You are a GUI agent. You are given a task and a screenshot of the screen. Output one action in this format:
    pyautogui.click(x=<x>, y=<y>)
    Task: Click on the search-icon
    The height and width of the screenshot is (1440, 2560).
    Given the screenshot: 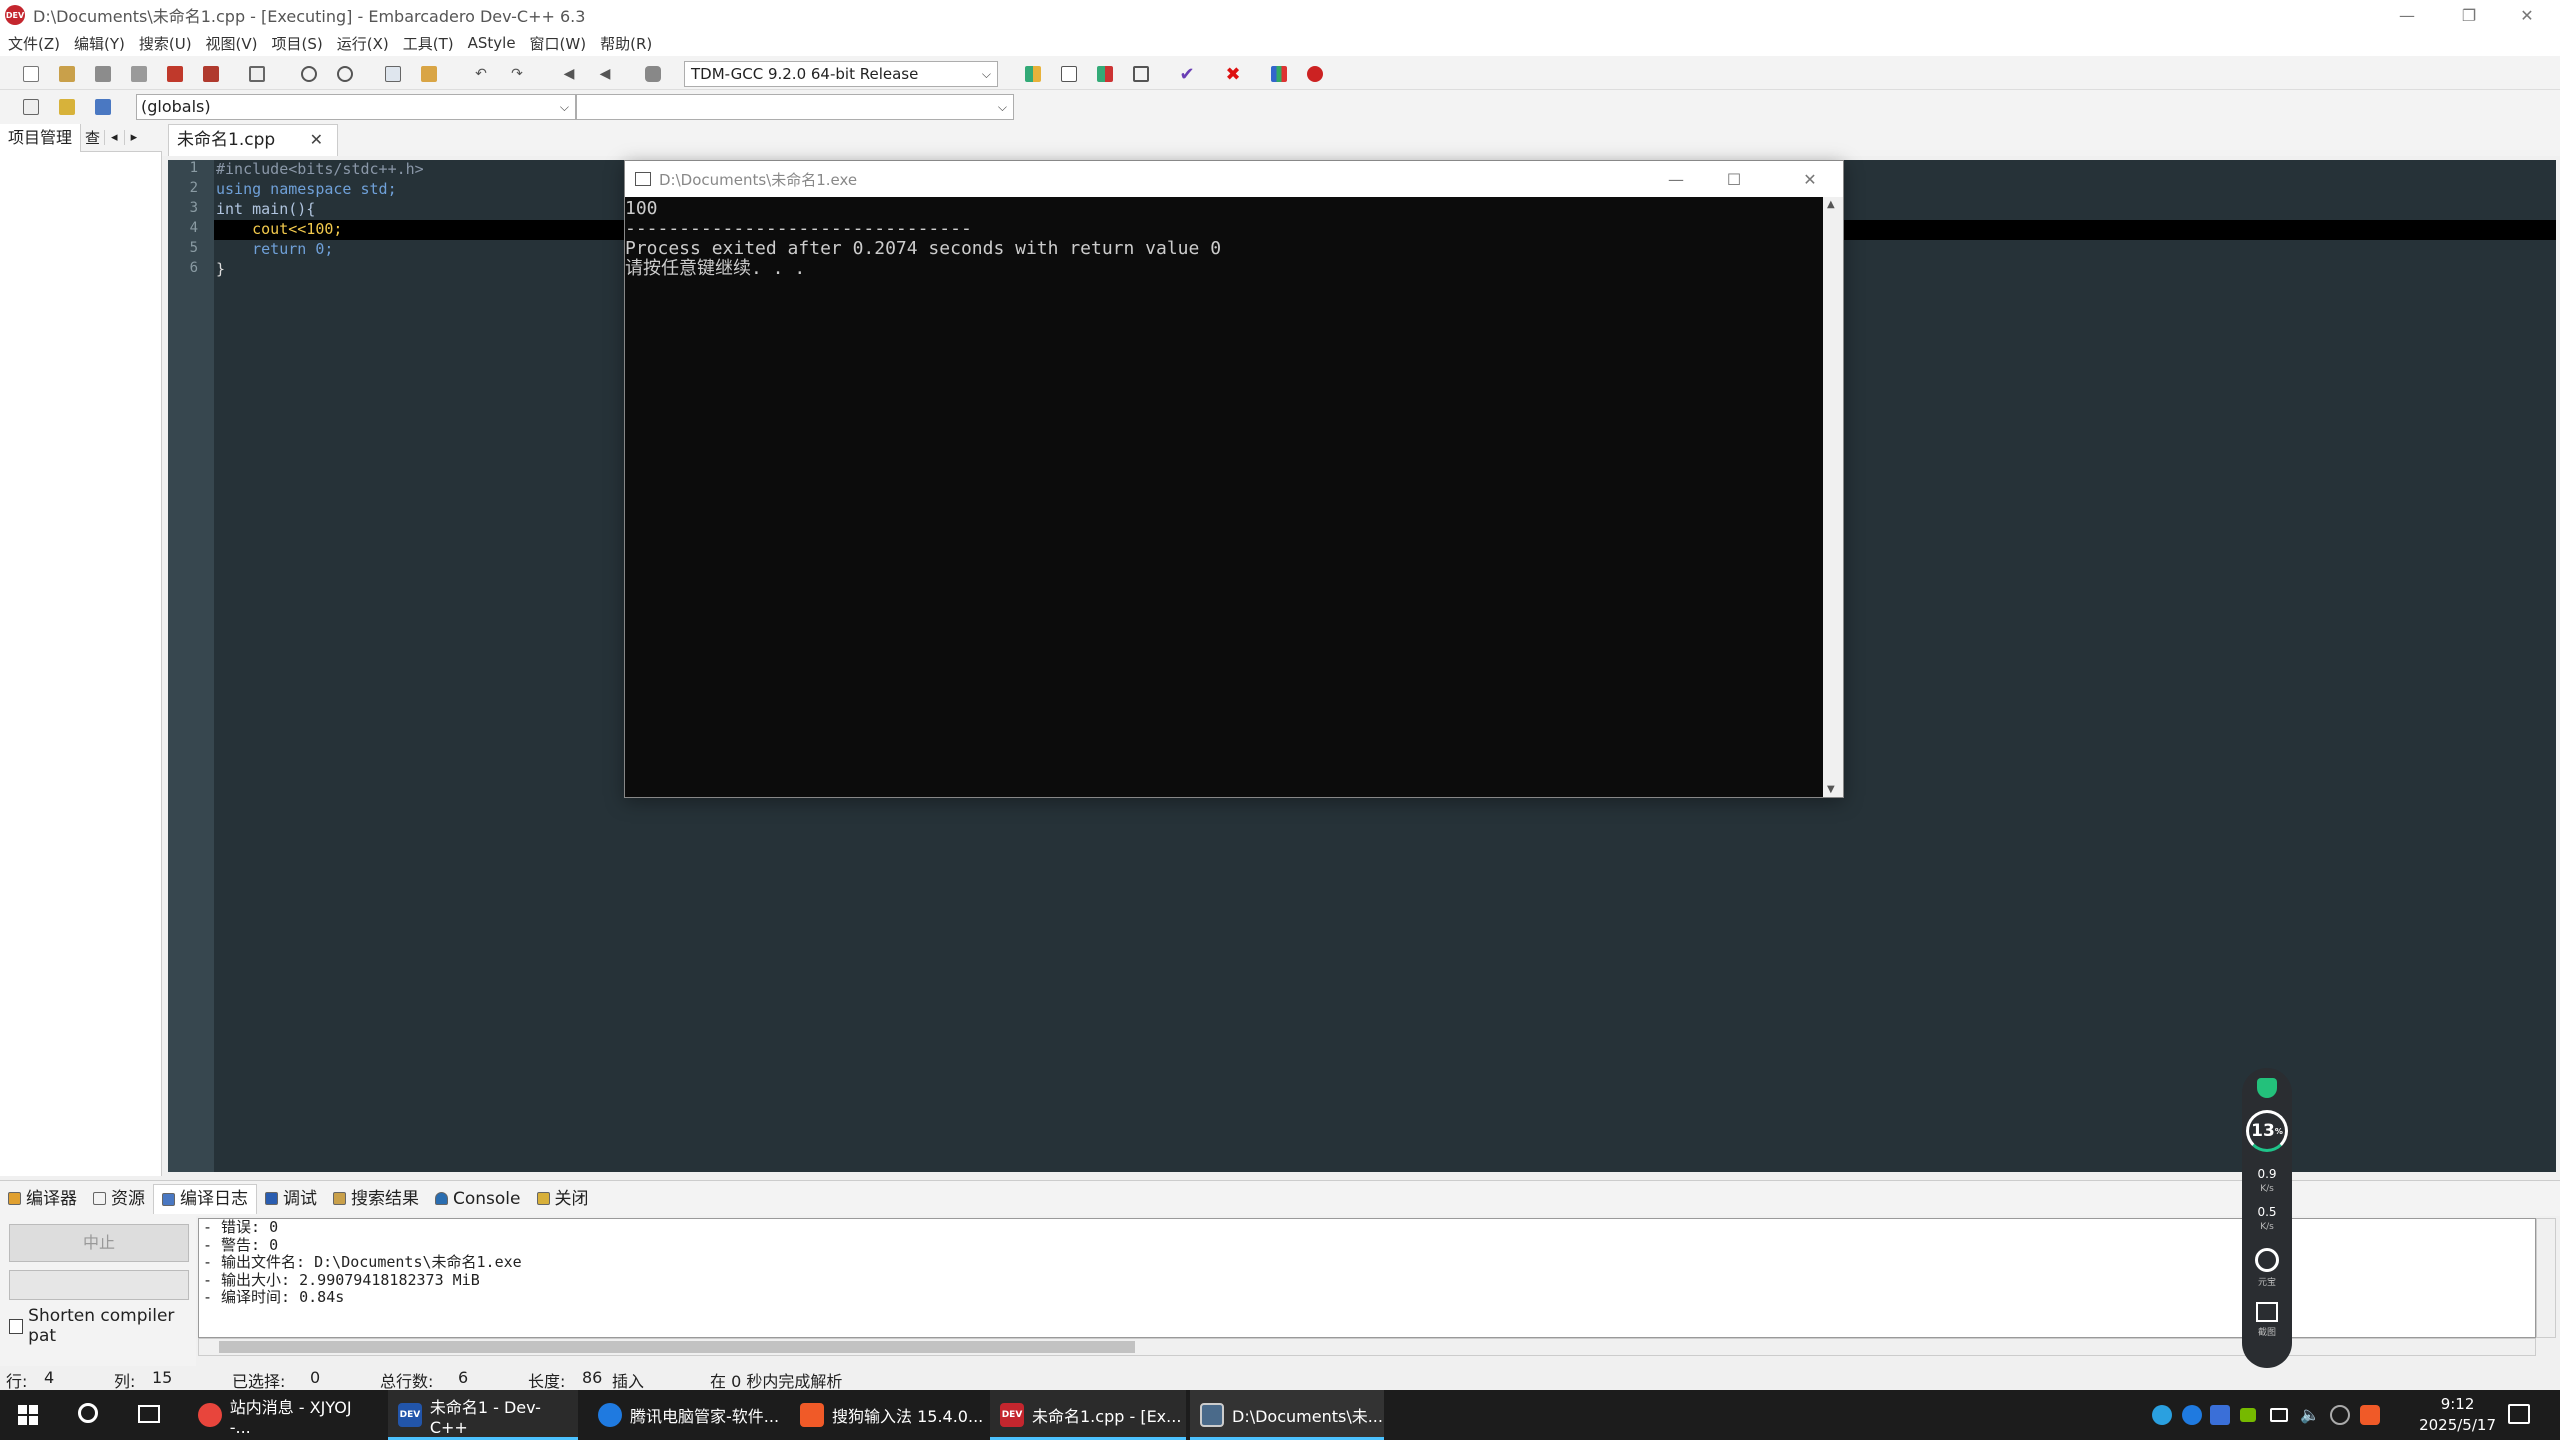 What is the action you would take?
    pyautogui.click(x=88, y=1413)
    